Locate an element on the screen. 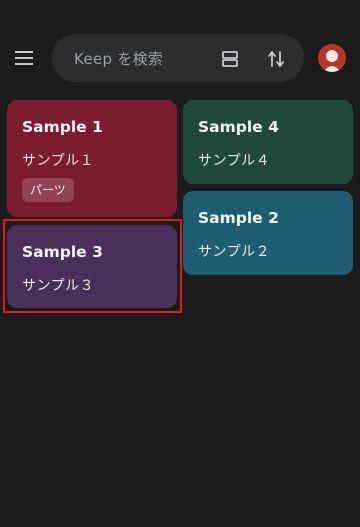 Image resolution: width=360 pixels, height=527 pixels. note-card-sample-4: Sample 4 サンプル４ is located at coordinates (268, 142).